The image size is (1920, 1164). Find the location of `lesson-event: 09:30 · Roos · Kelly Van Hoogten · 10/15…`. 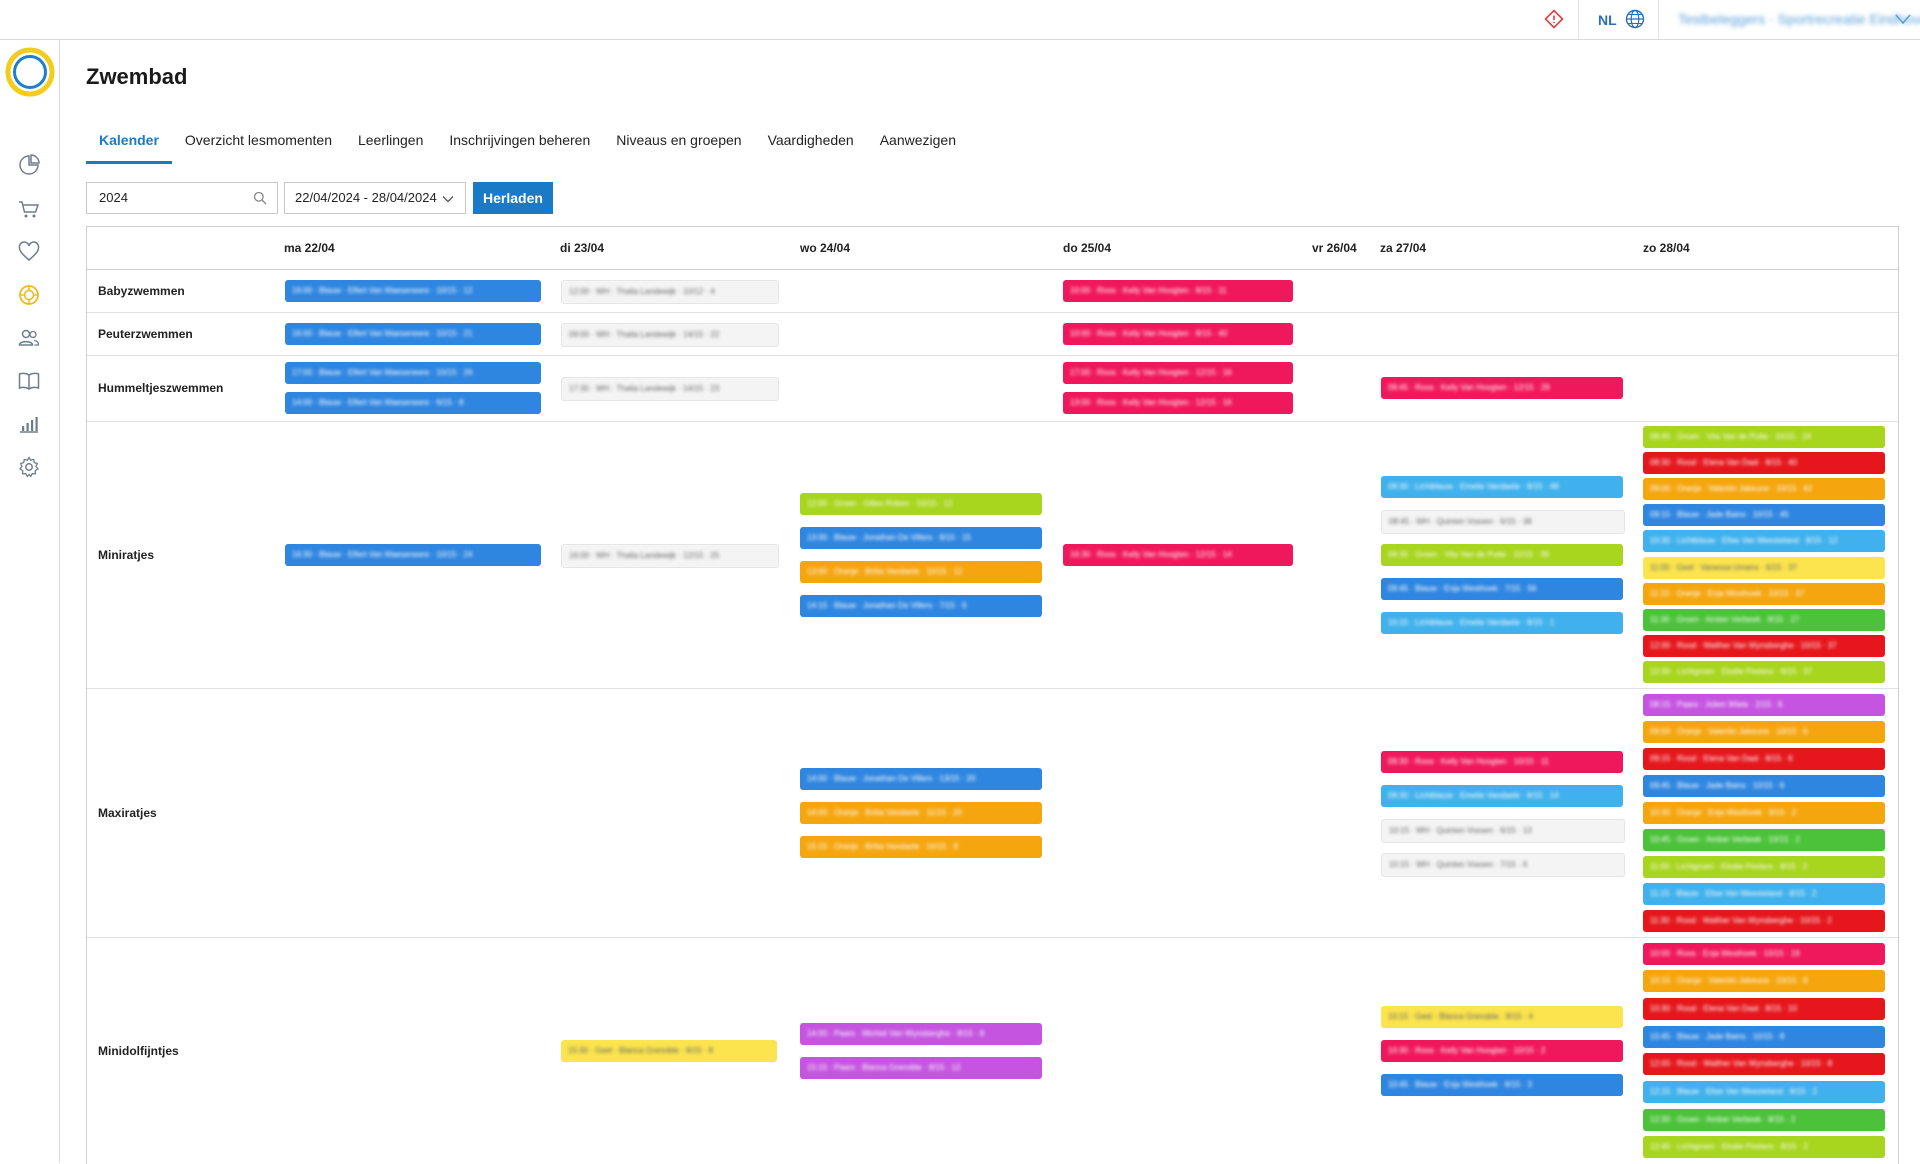

lesson-event: 09:30 · Roos · Kelly Van Hoogten · 10/15… is located at coordinates (1502, 762).